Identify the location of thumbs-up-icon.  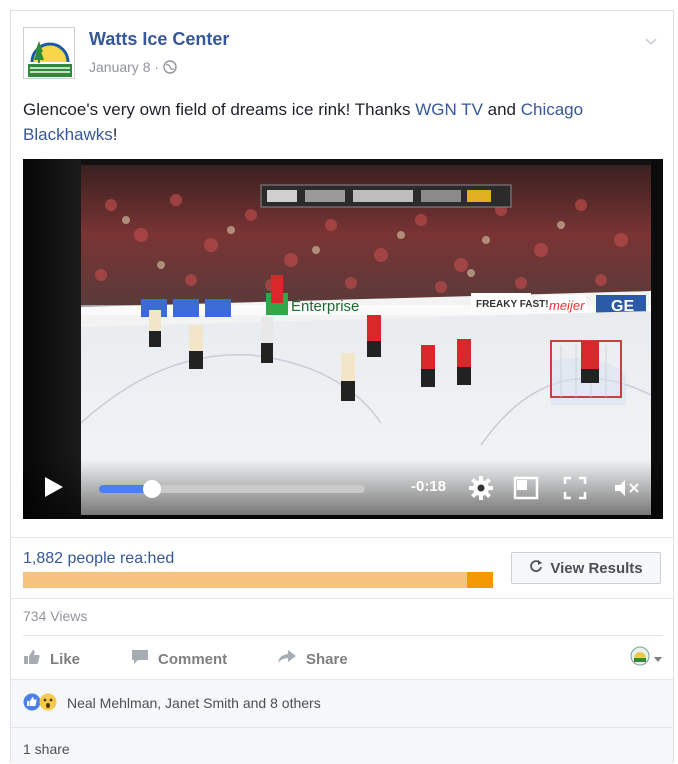
(32, 659).